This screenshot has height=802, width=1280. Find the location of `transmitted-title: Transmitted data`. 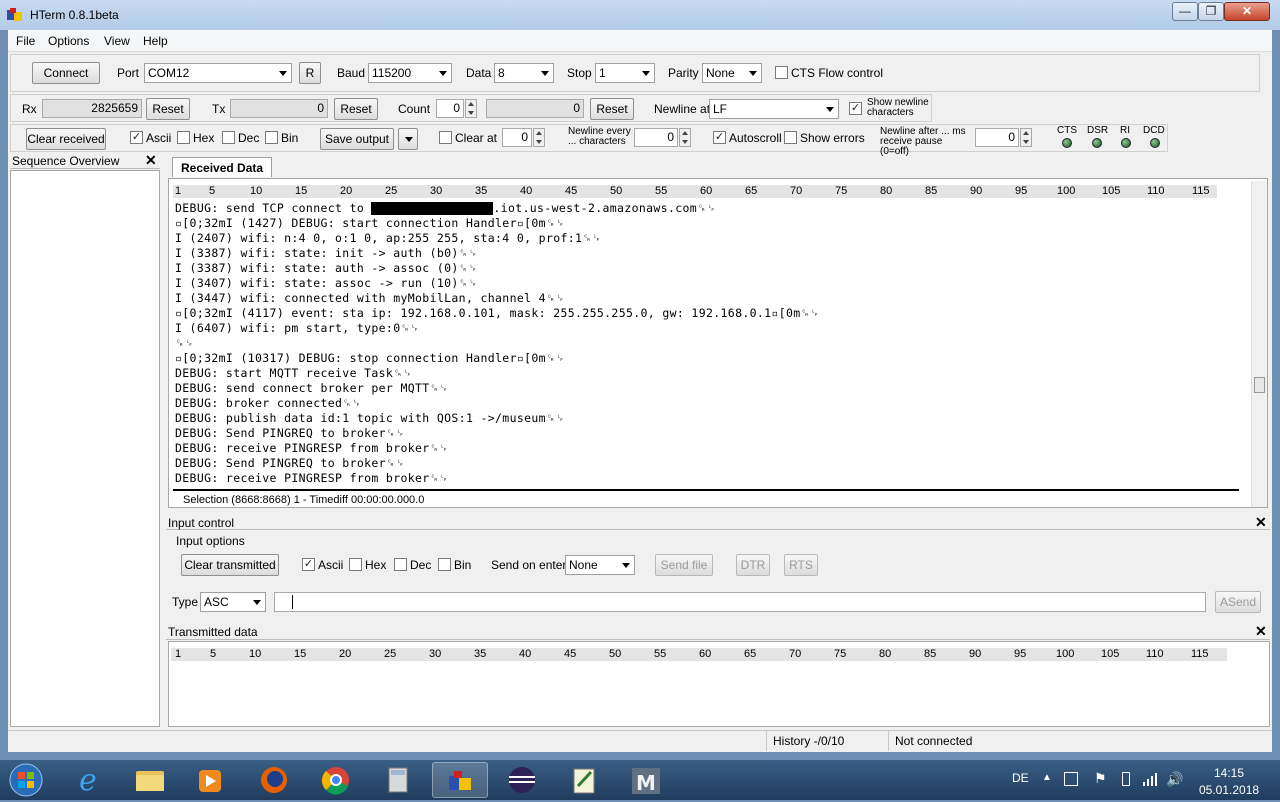

transmitted-title: Transmitted data is located at coordinates (213, 632).